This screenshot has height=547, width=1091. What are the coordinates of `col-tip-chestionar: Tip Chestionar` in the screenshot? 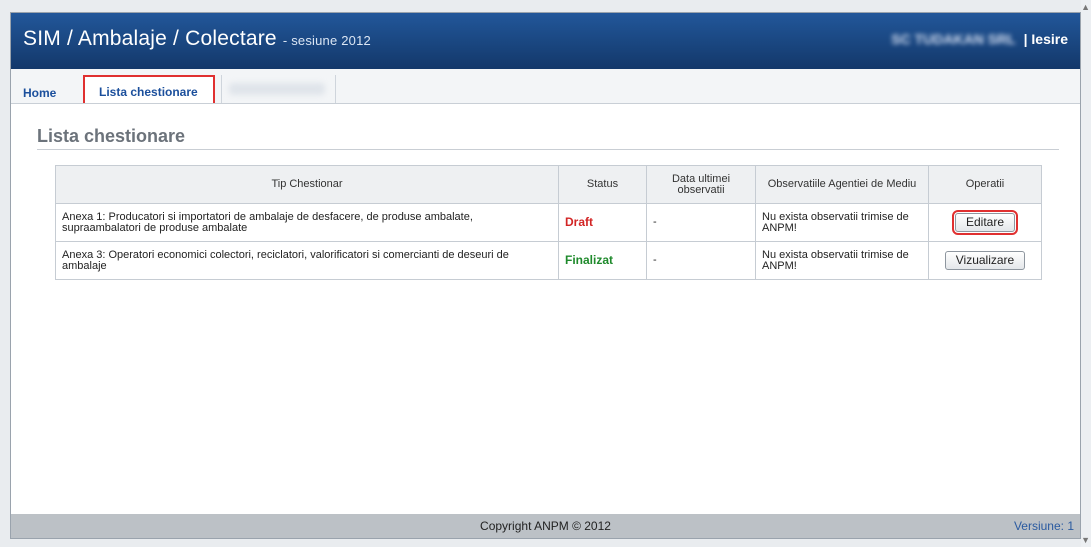 It's located at (307, 184).